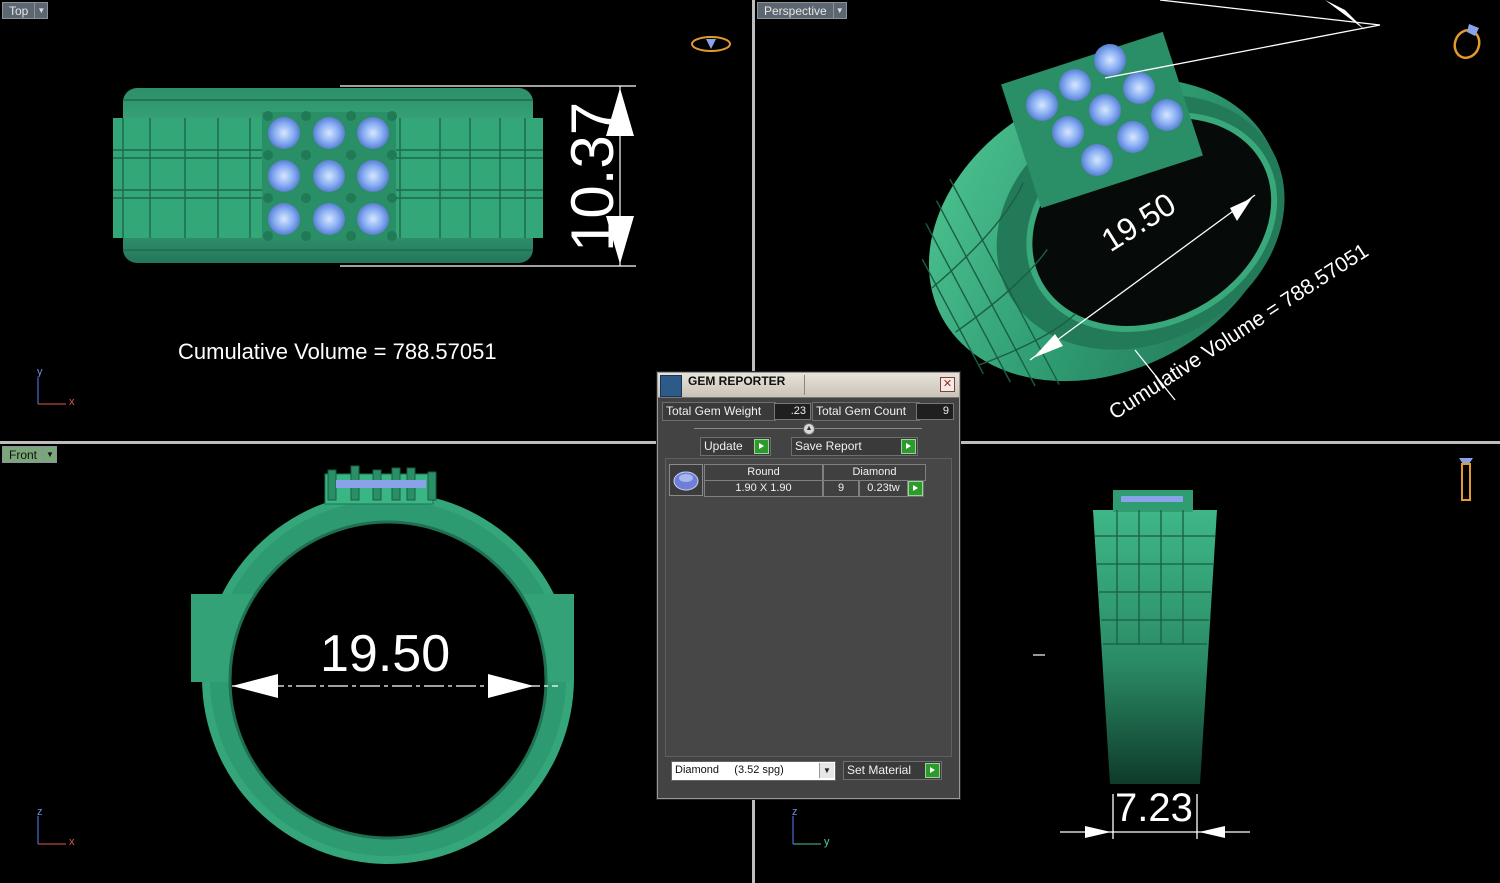 This screenshot has width=1500, height=883. I want to click on viewport-name: Top, so click(19, 10).